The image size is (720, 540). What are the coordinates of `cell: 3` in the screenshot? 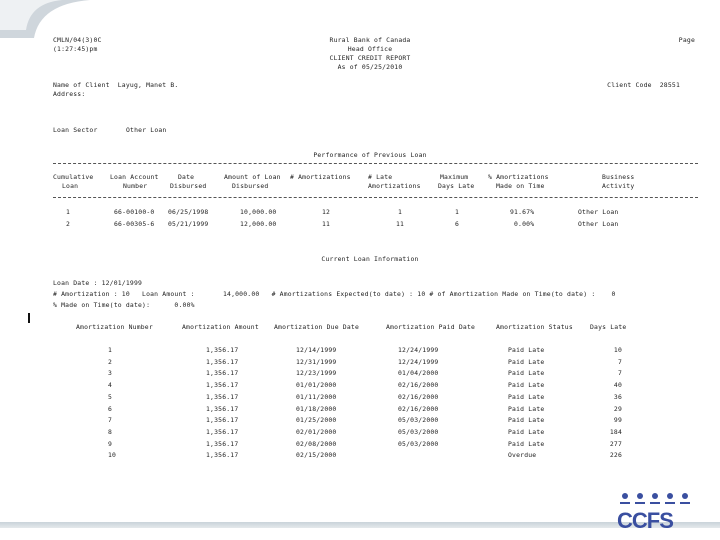 It's located at (110, 373).